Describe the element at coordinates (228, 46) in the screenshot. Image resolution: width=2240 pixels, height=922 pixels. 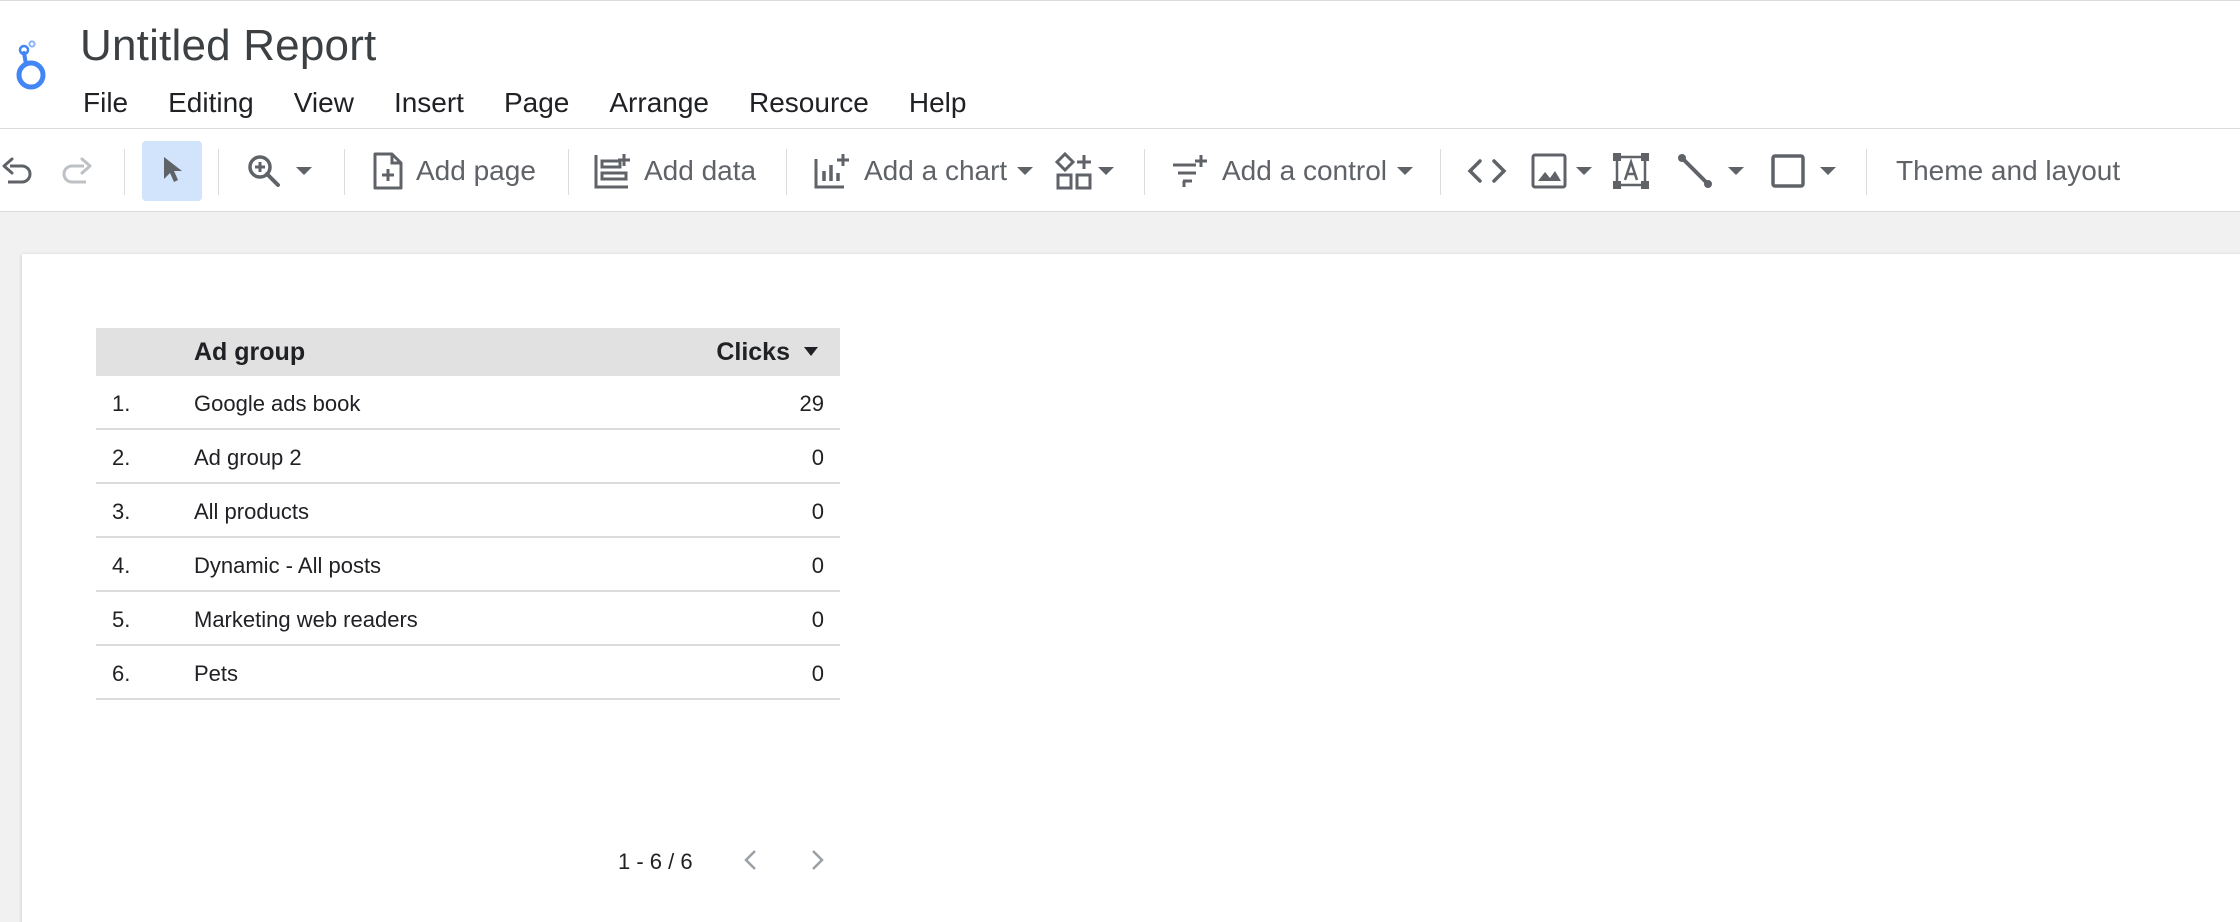
I see `report-title: Untitled Report` at that location.